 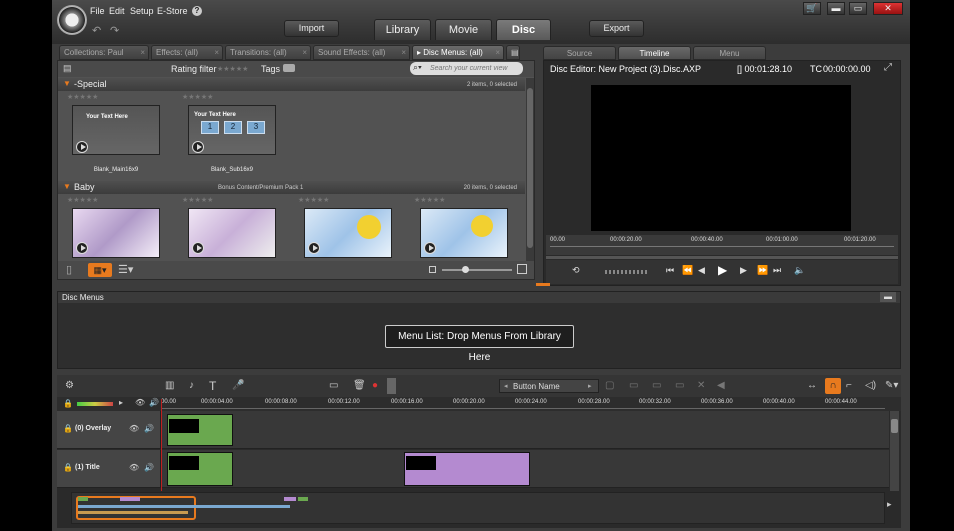 I want to click on redo-icon: ↷, so click(x=114, y=30).